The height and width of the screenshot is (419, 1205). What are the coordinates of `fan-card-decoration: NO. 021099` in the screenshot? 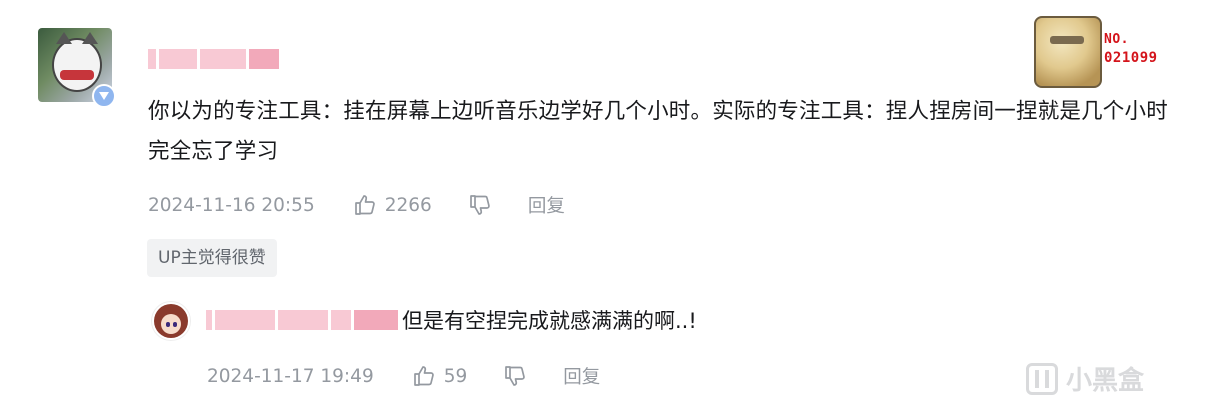 It's located at (1105, 51).